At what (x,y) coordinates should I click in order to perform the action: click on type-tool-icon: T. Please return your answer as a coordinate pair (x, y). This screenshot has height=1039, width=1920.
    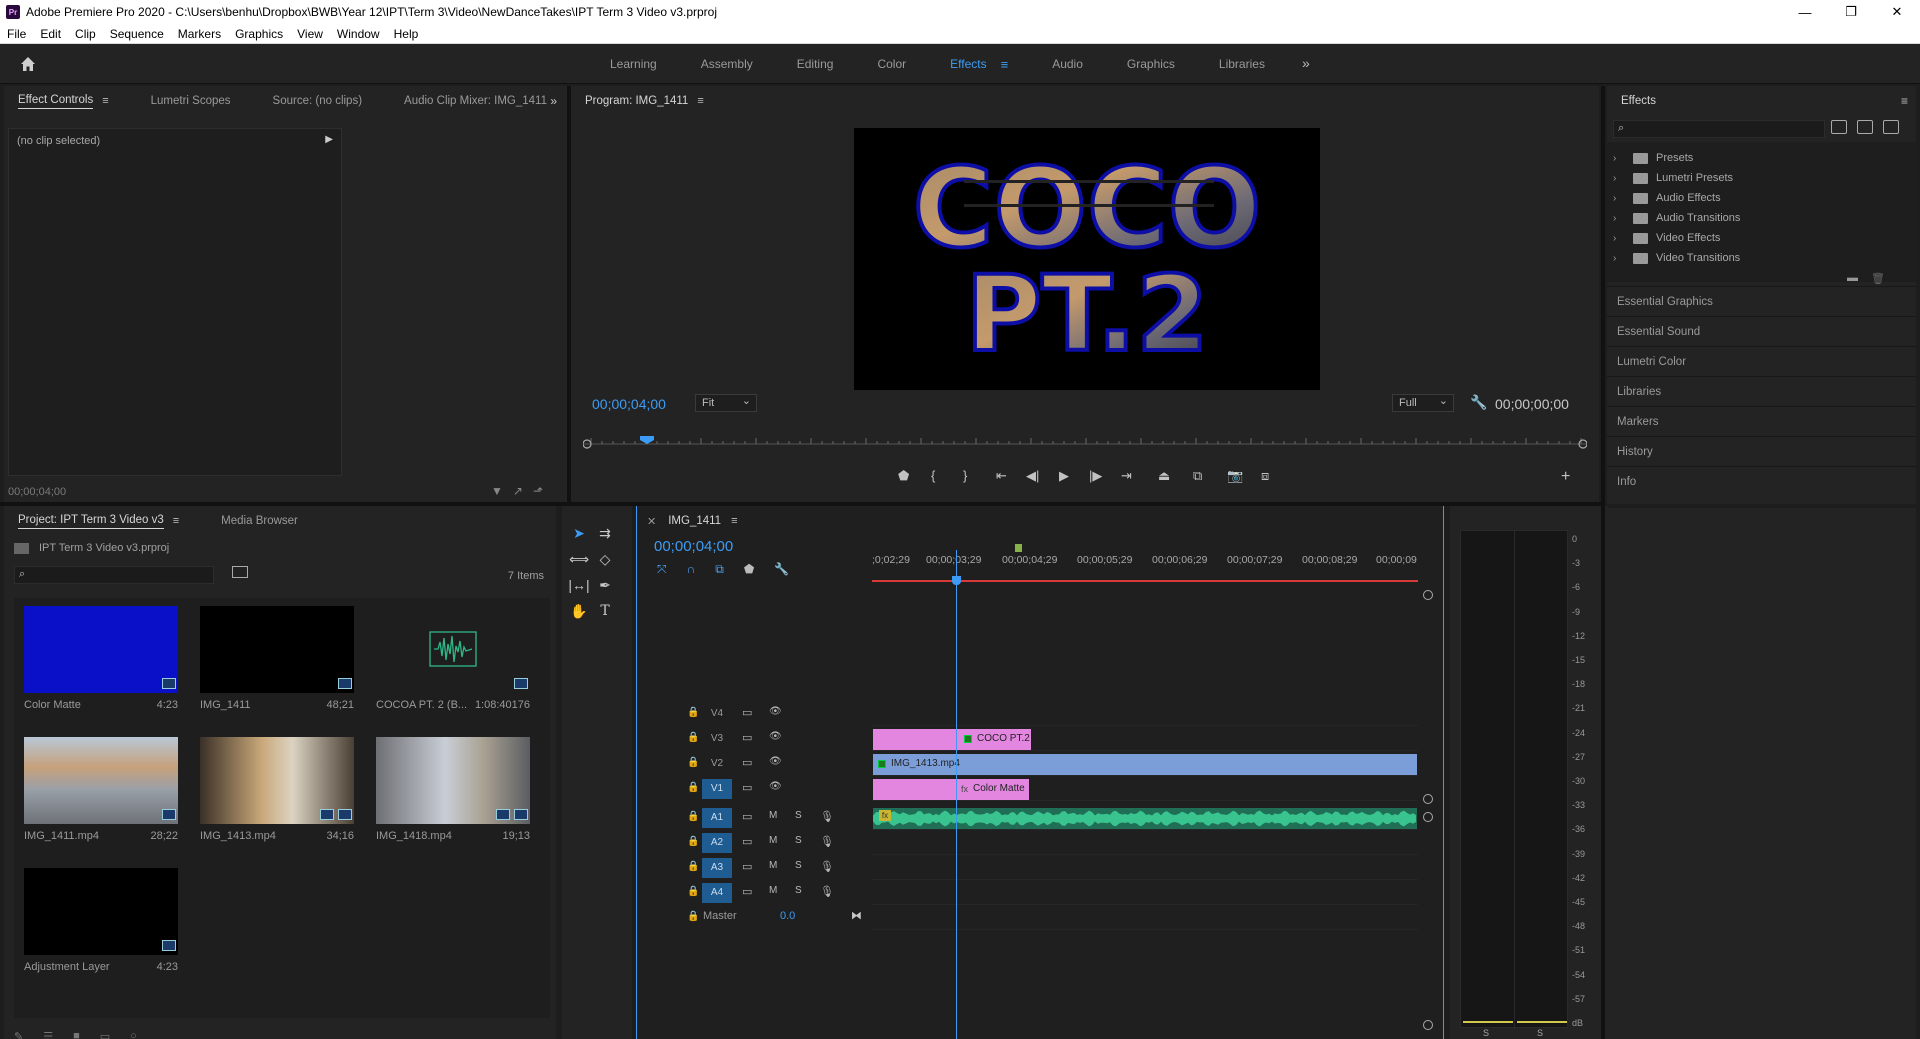
    Looking at the image, I should click on (605, 611).